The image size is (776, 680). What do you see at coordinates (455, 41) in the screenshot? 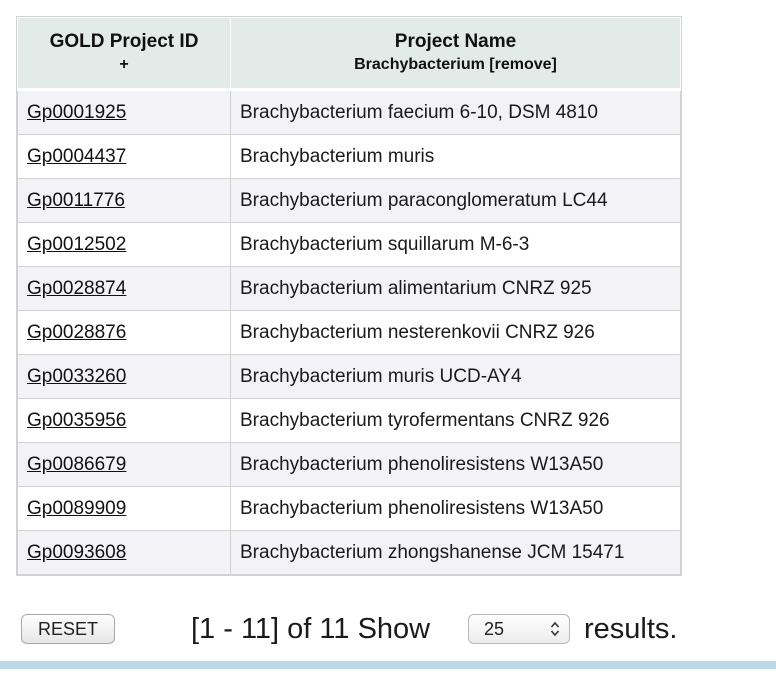
I see `header-name-label: Project Name` at bounding box center [455, 41].